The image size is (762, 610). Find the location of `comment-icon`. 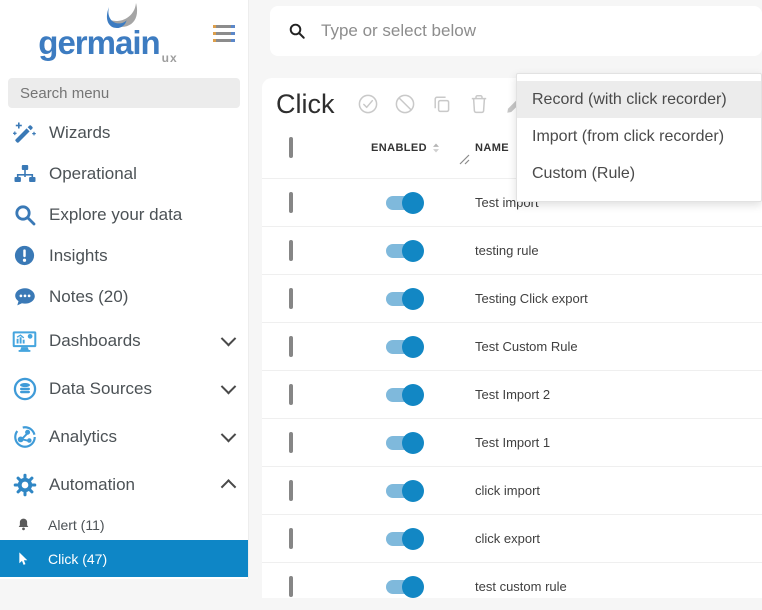

comment-icon is located at coordinates (24, 296).